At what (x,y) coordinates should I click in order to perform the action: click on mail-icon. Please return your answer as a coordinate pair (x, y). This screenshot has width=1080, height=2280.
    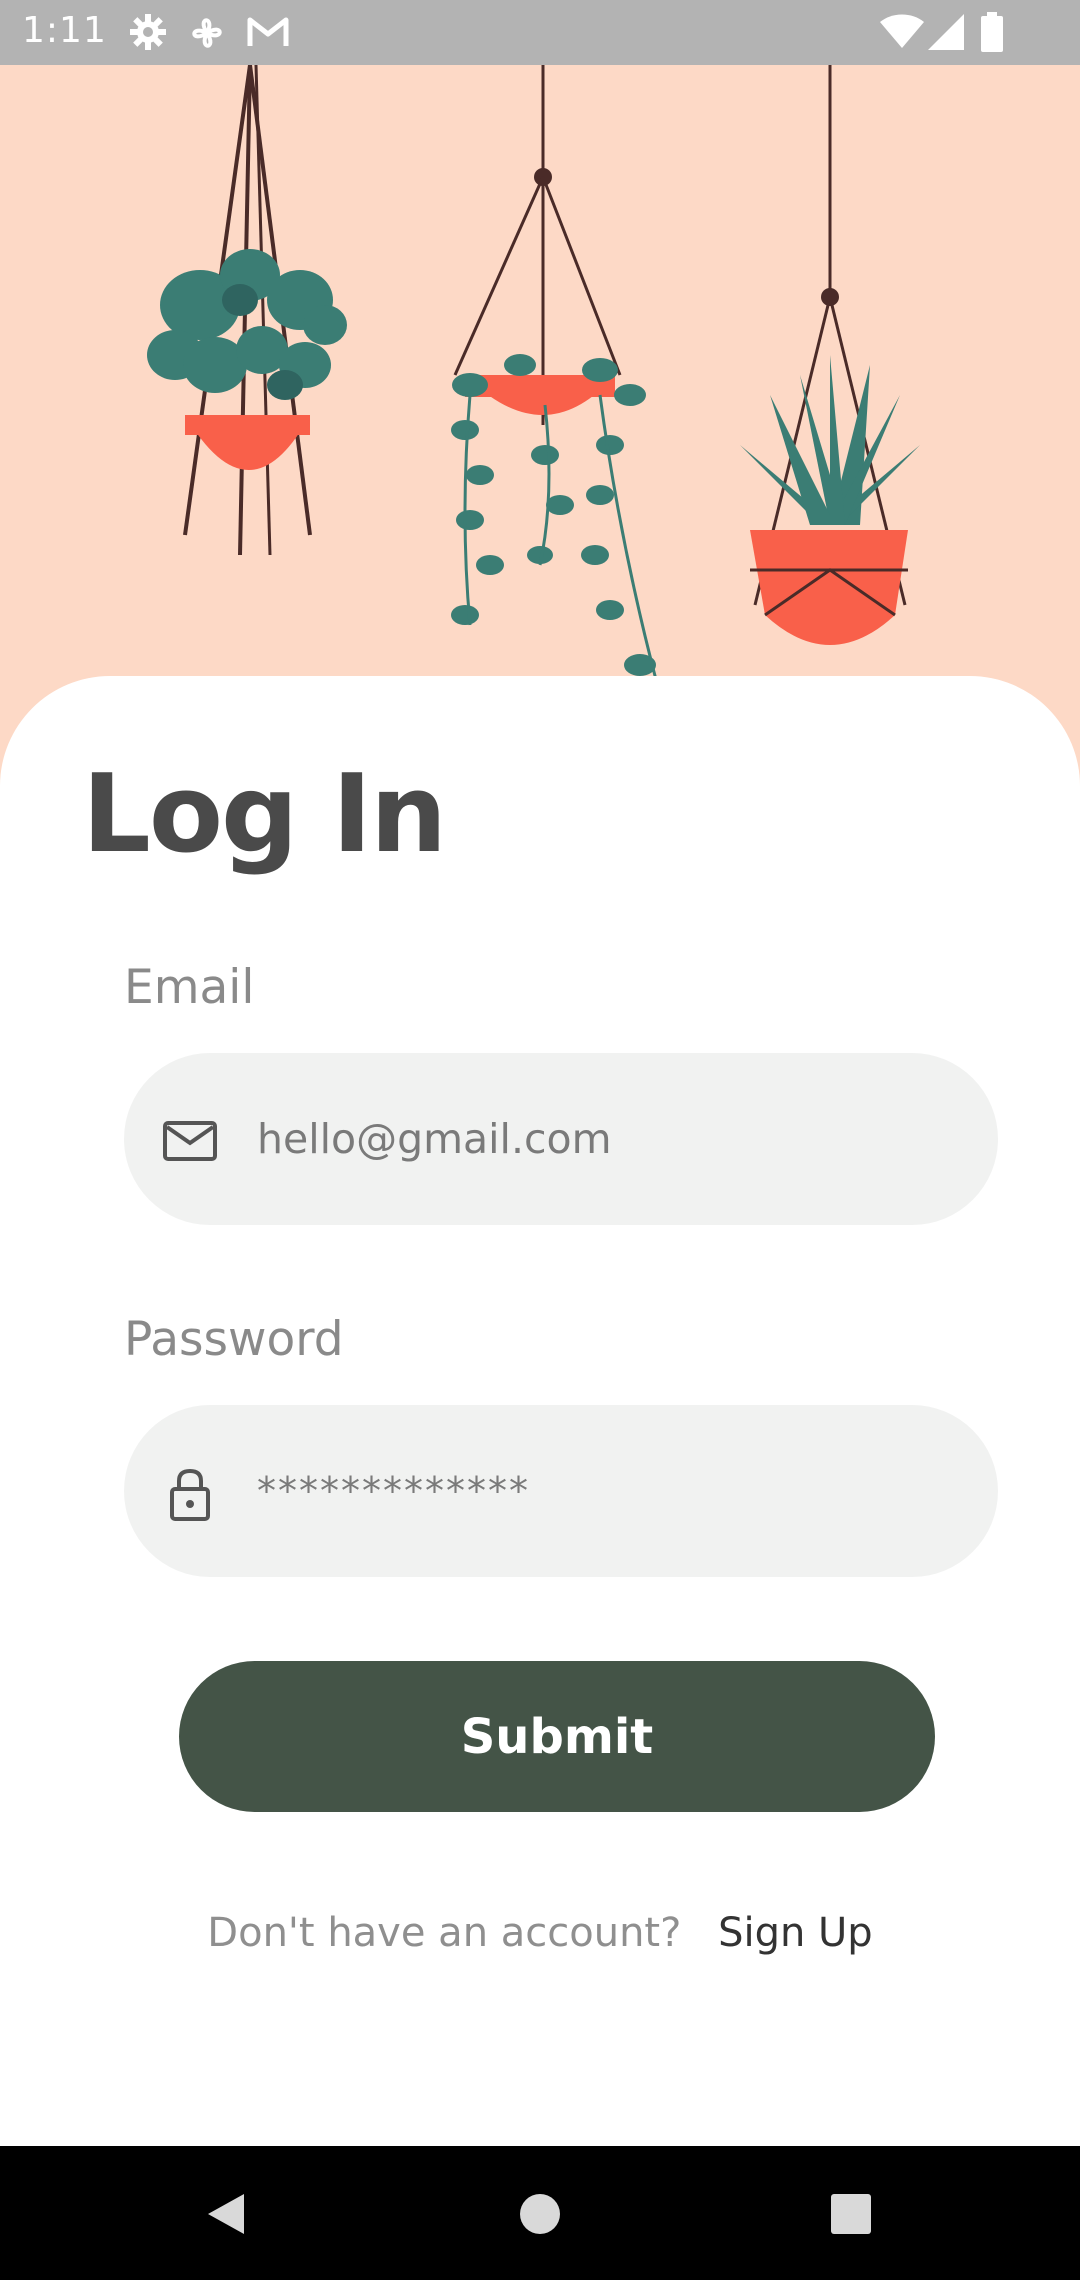
    Looking at the image, I should click on (190, 1141).